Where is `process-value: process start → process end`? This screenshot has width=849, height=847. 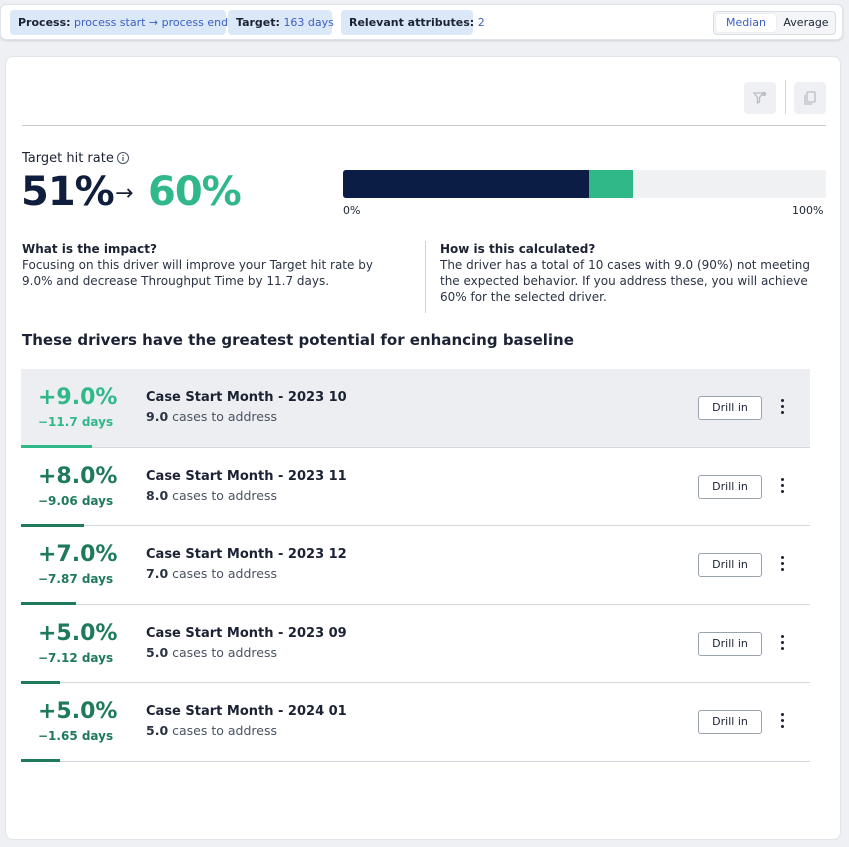 process-value: process start → process end is located at coordinates (151, 22).